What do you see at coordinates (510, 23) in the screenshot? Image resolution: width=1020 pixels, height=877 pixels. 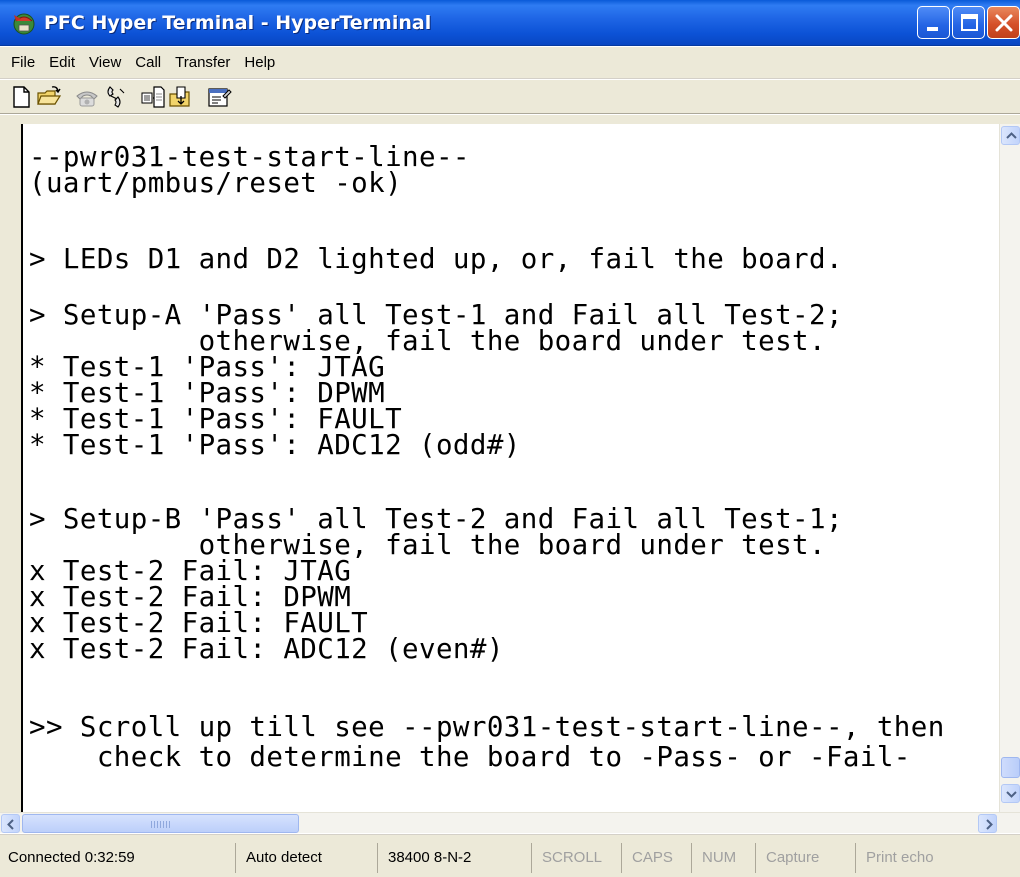 I see `title-bar: PFC Hyper Terminal - HyperTerminal` at bounding box center [510, 23].